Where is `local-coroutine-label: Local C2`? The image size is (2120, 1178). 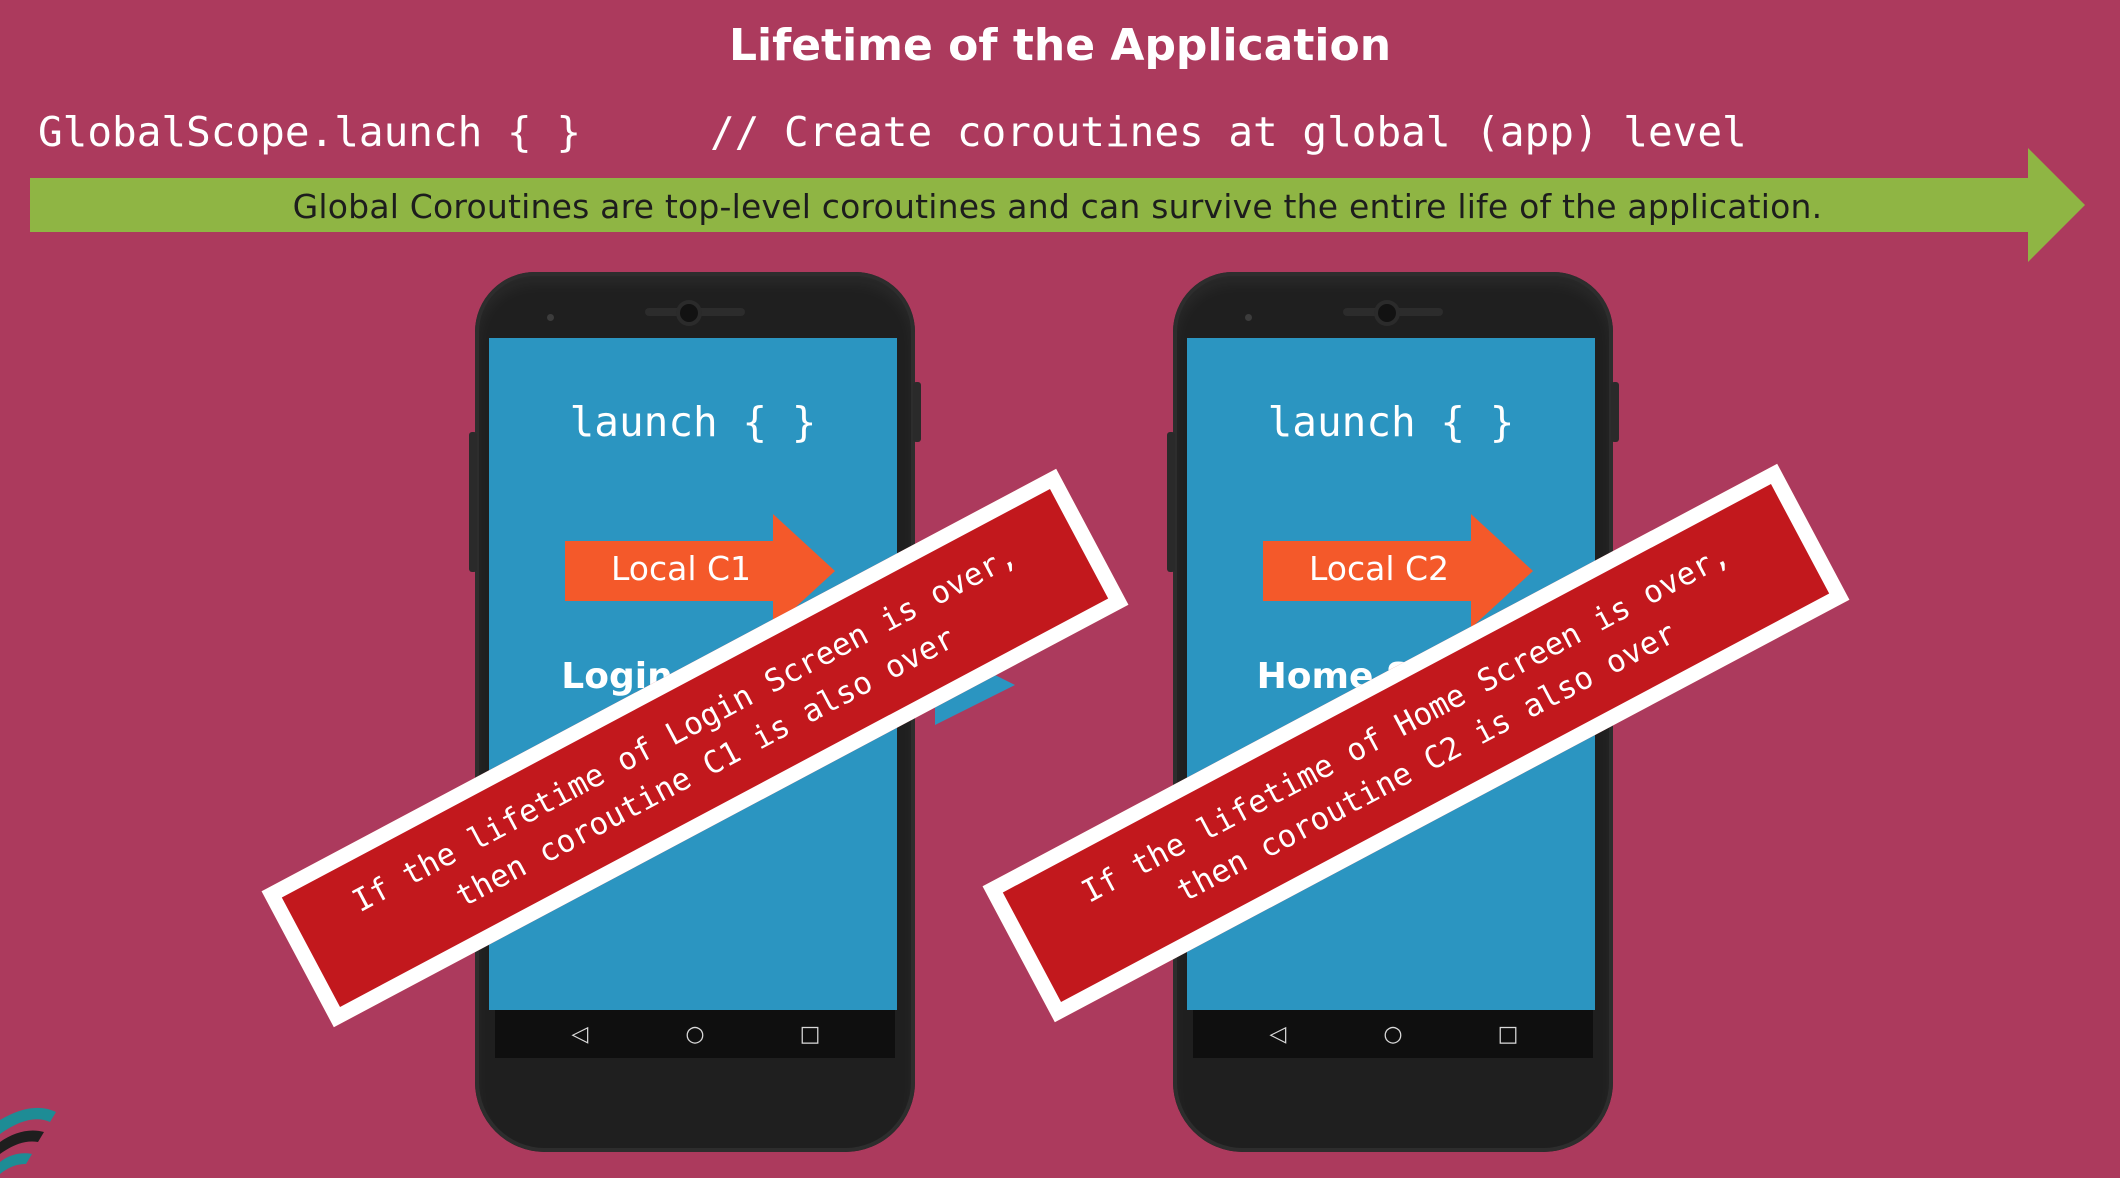
local-coroutine-label: Local C2 is located at coordinates (1379, 568).